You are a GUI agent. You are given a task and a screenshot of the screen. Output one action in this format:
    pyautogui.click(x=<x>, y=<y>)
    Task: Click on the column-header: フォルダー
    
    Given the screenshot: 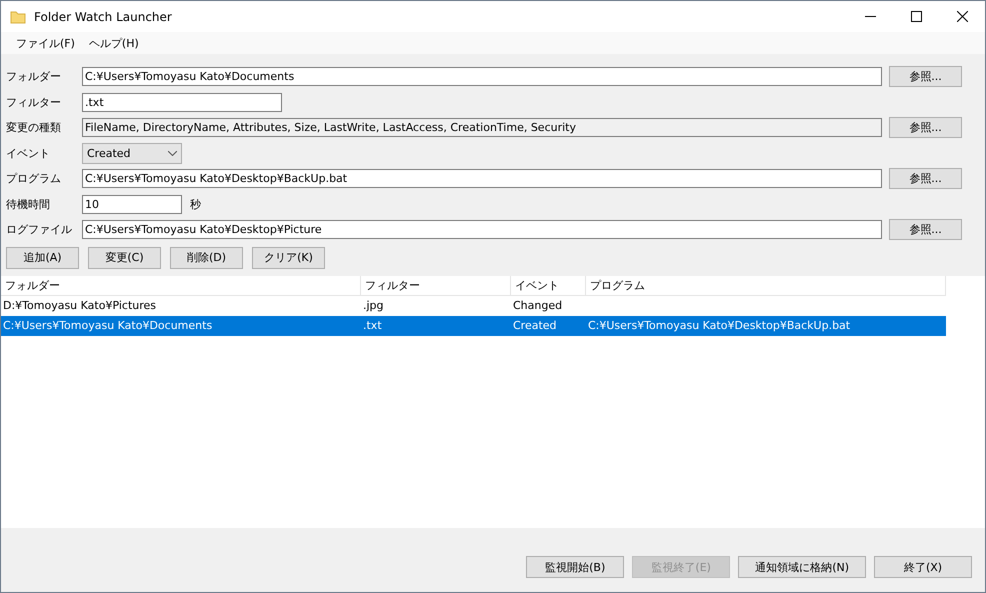 What is the action you would take?
    pyautogui.click(x=181, y=285)
    